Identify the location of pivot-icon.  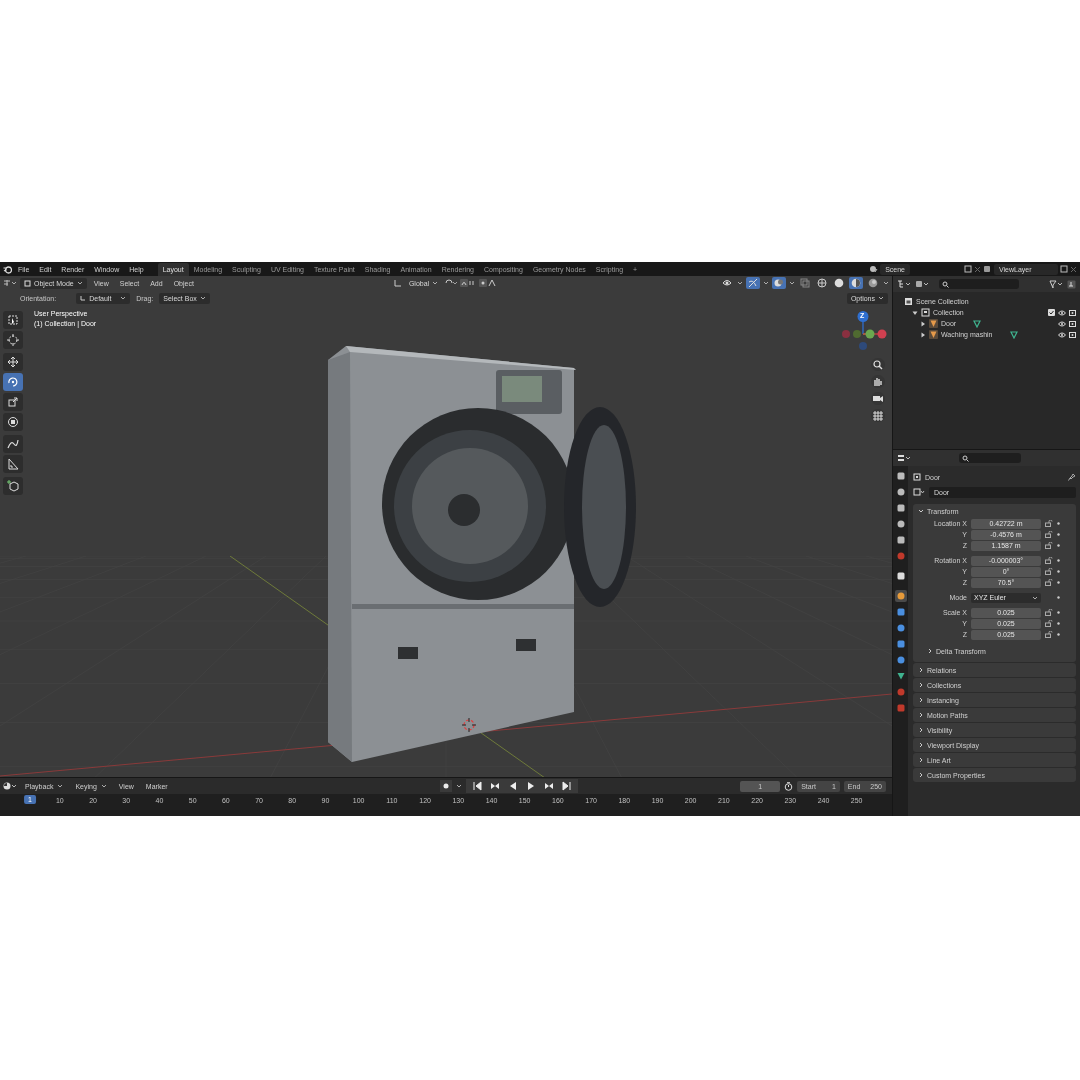
(451, 283).